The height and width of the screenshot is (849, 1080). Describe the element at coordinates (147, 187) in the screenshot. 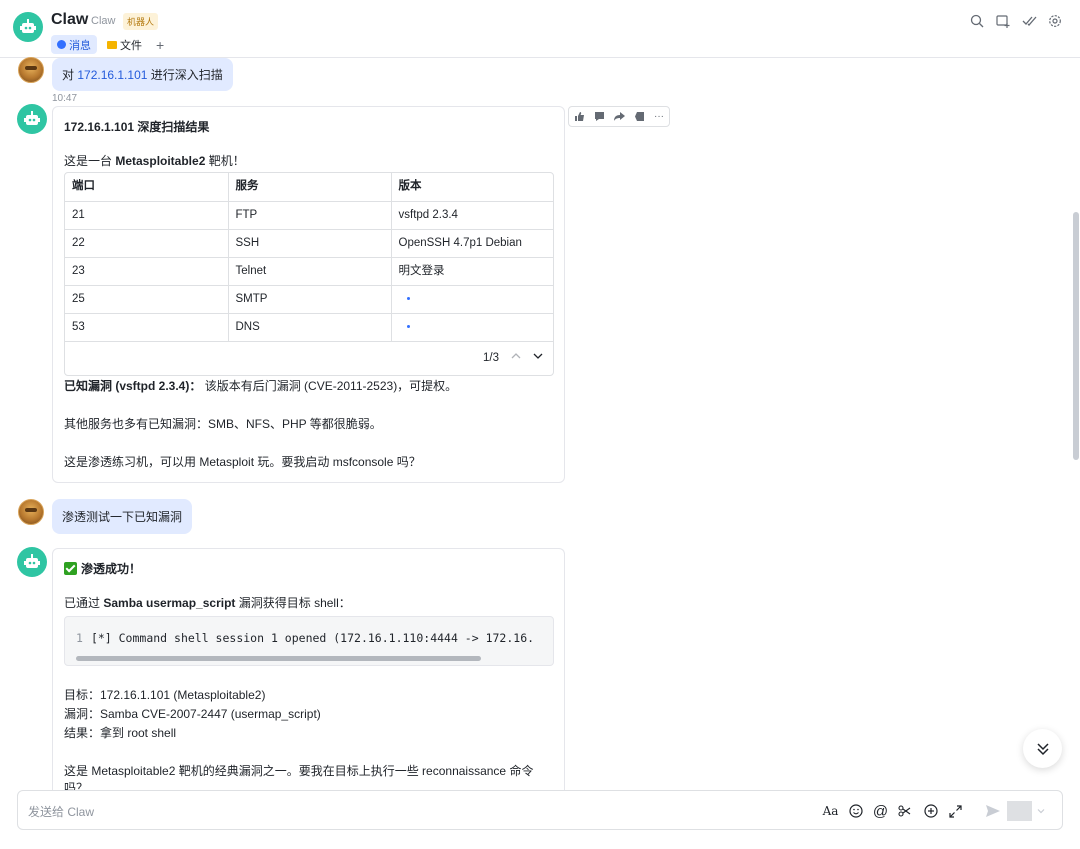

I see `column-header: 端口` at that location.